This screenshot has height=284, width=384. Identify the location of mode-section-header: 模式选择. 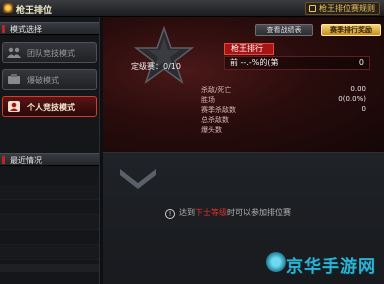
(49, 28).